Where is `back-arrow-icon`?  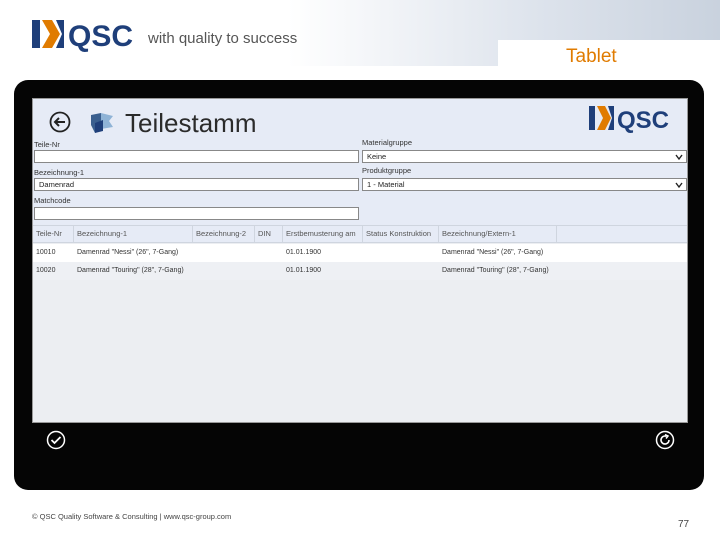 back-arrow-icon is located at coordinates (60, 122).